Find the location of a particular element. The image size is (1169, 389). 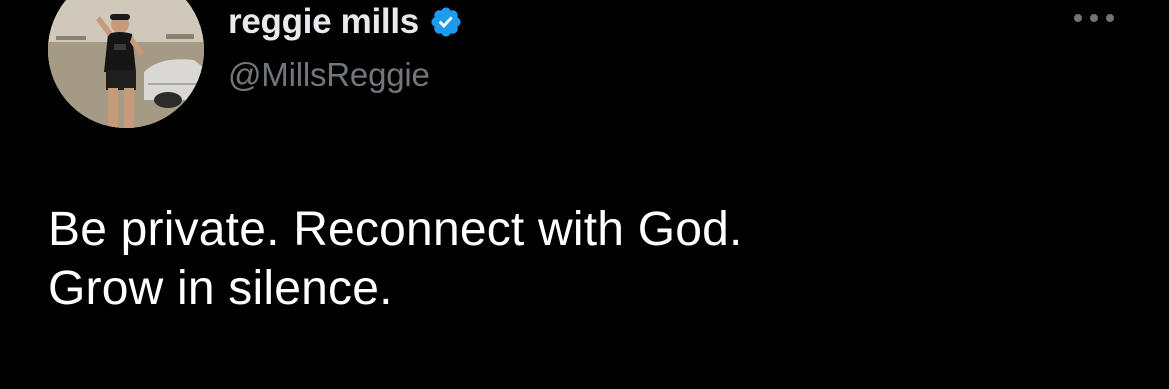

author-handle: @MillsReggie is located at coordinates (345, 75).